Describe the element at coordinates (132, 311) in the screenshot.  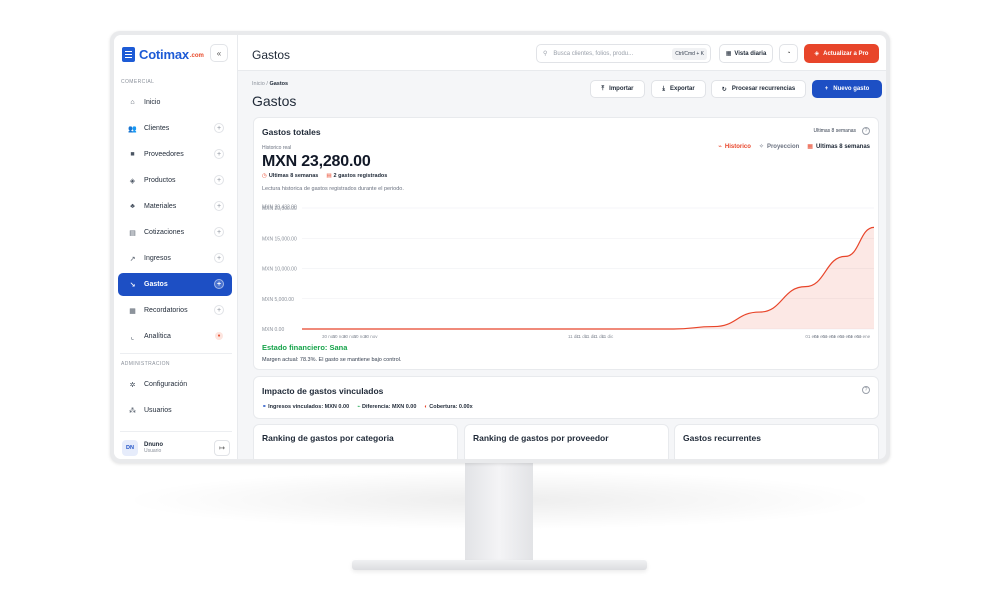
I see `calendar-icon: ▦` at that location.